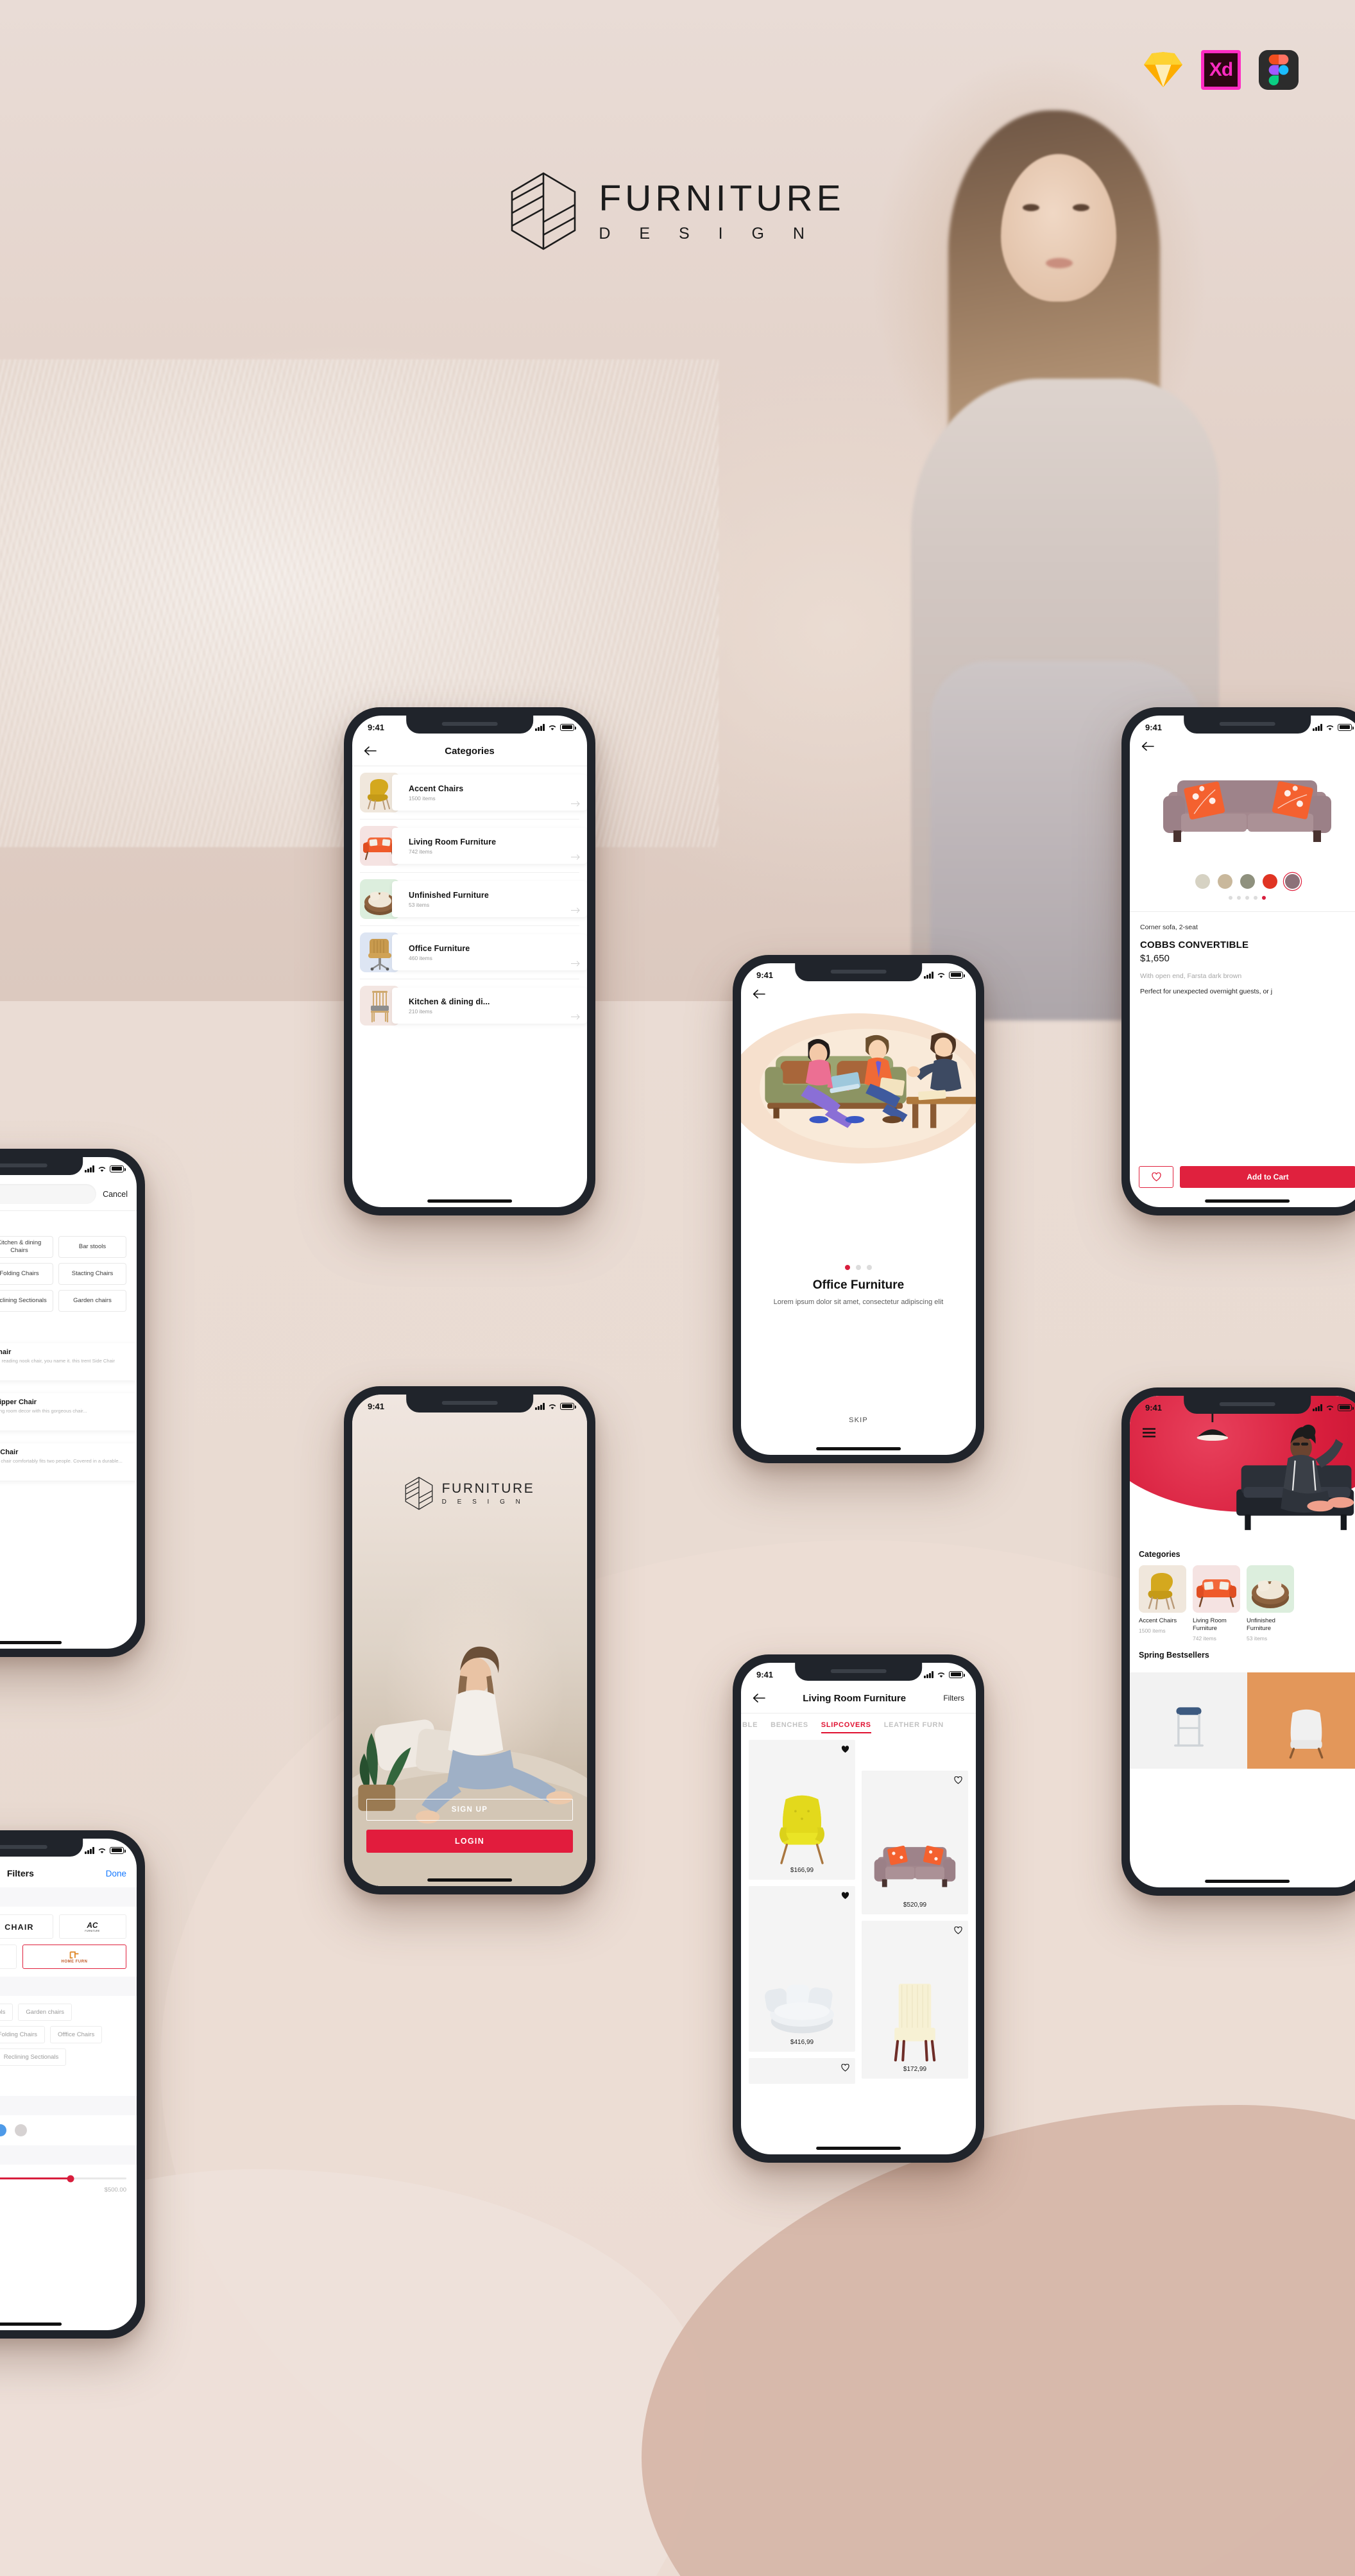 The width and height of the screenshot is (1355, 2576). Describe the element at coordinates (846, 1727) in the screenshot. I see `tab-slipcovers: SLIPCOVERS` at that location.